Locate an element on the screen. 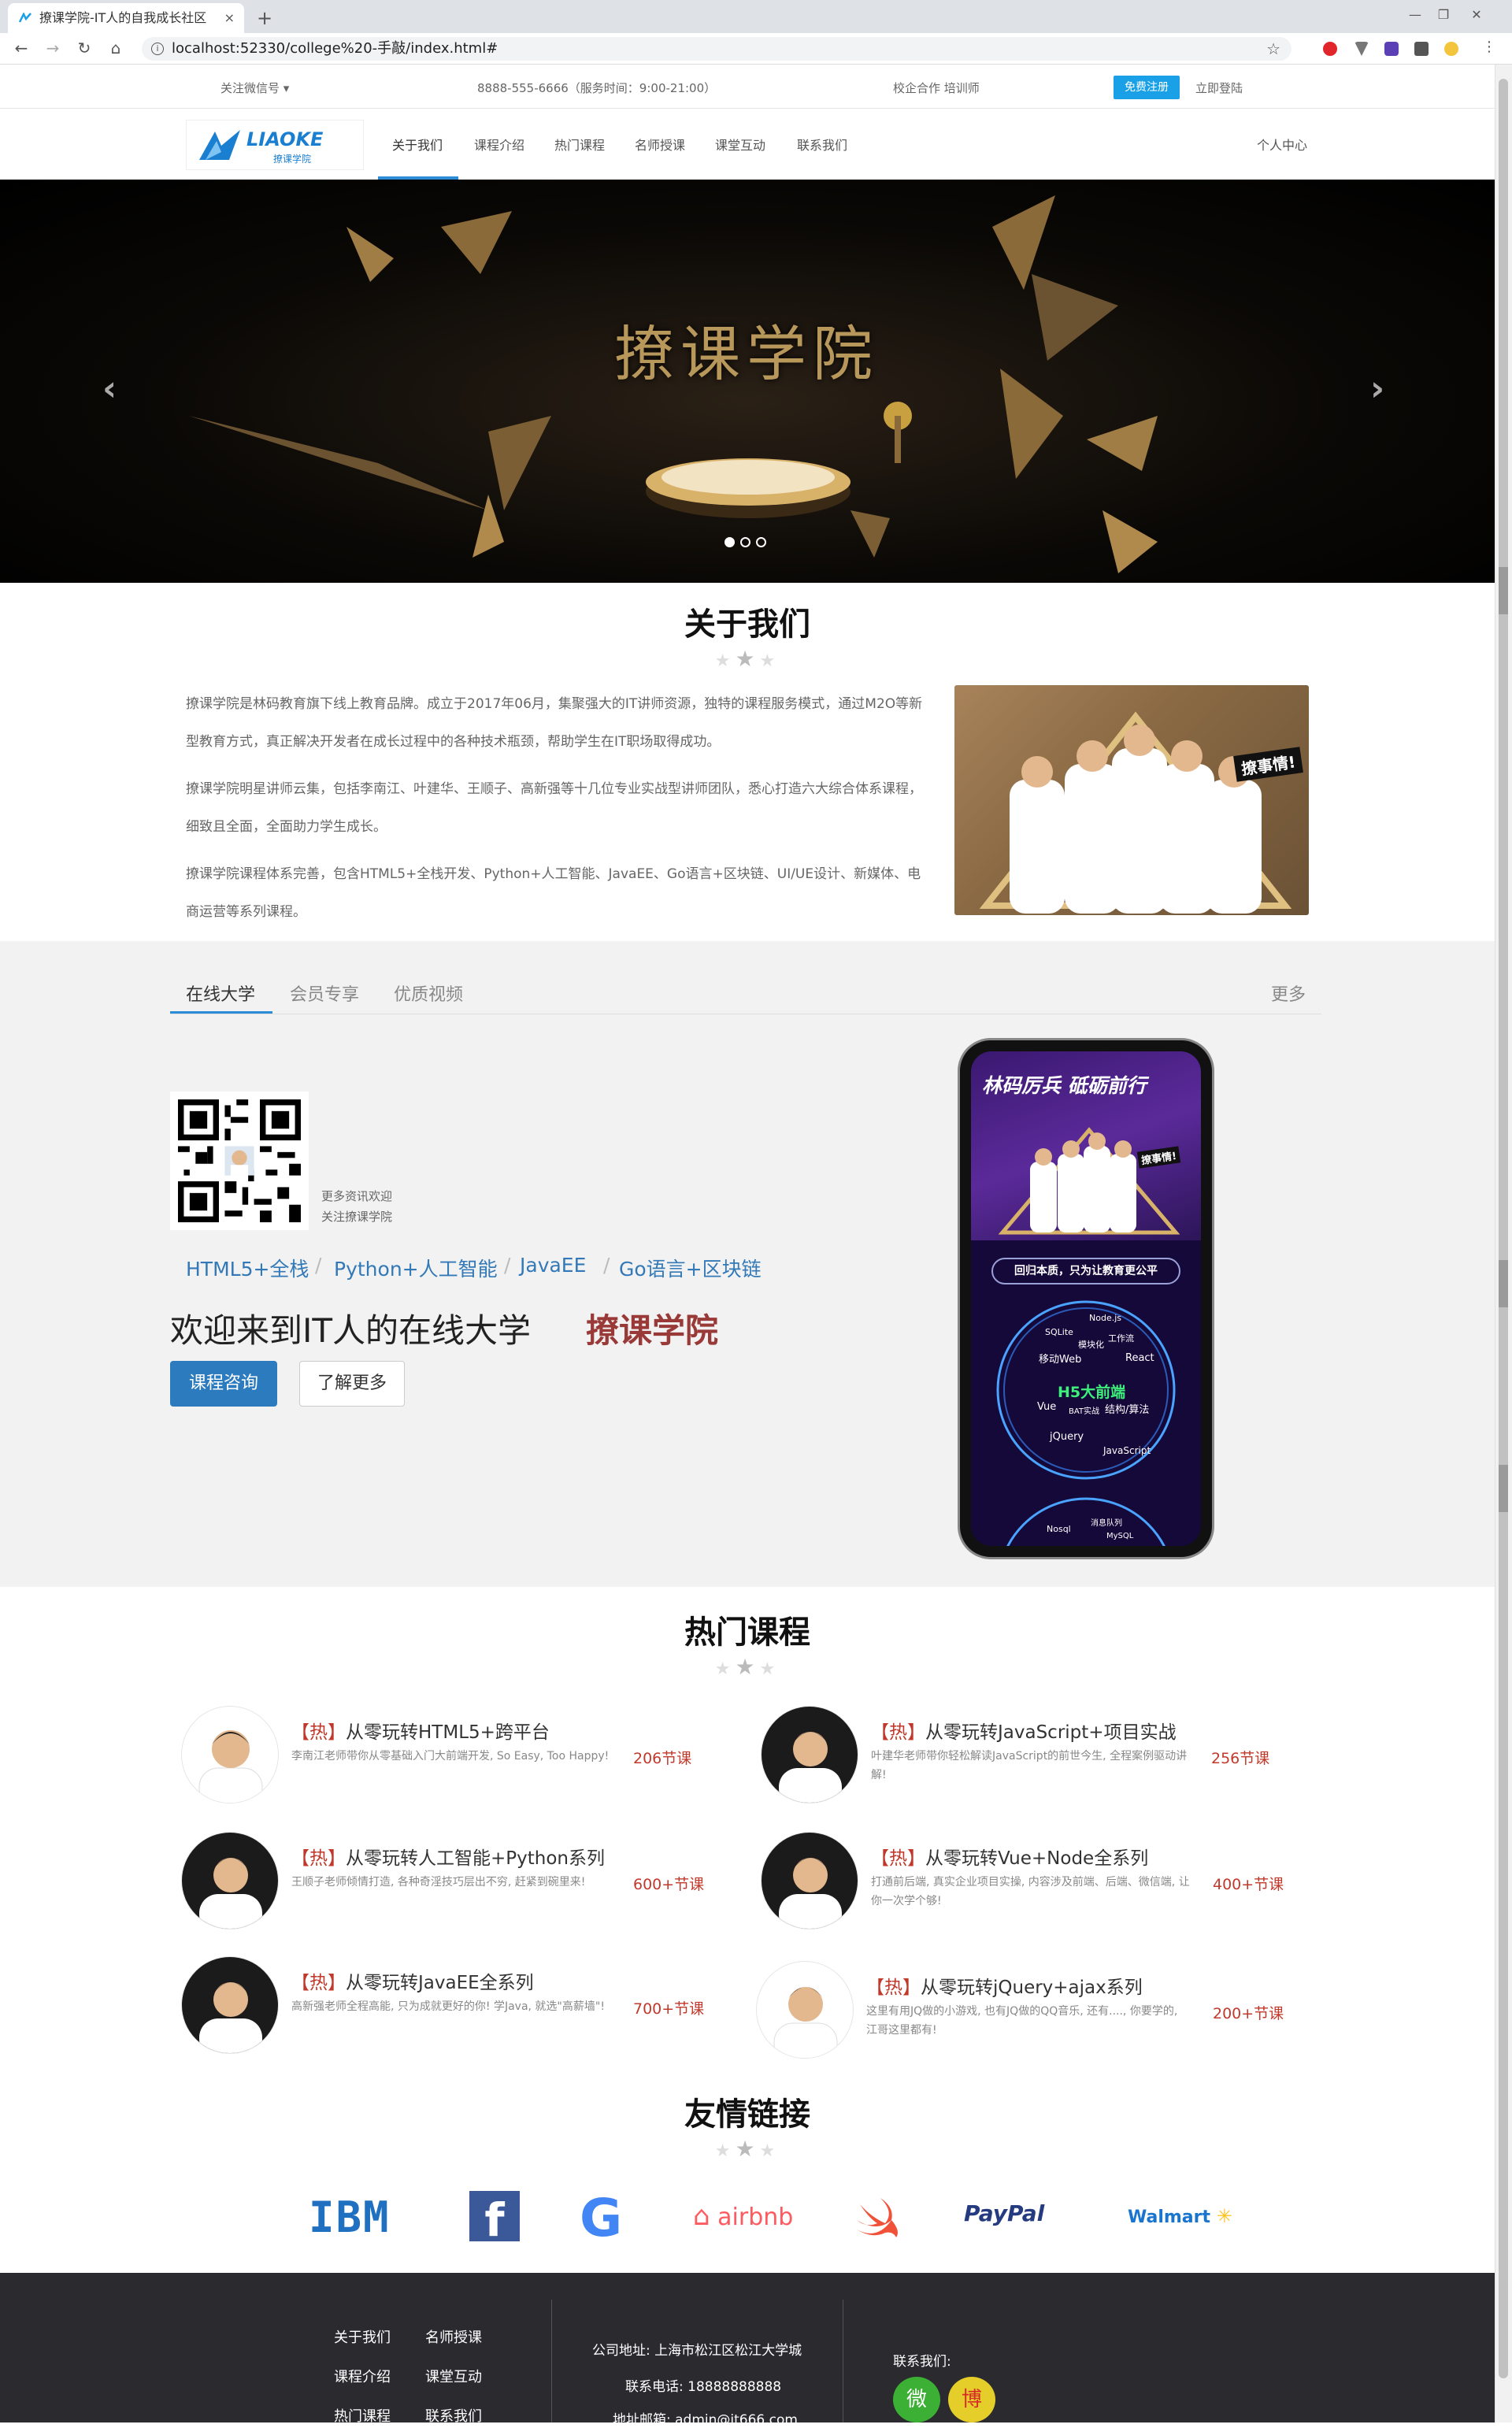 The width and height of the screenshot is (1512, 2428). phone-tag: 消息队列 is located at coordinates (1106, 1523).